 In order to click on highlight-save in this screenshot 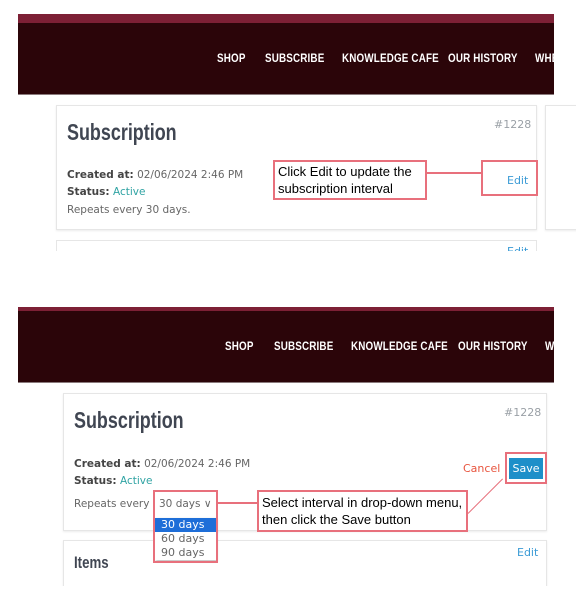, I will do `click(526, 468)`.